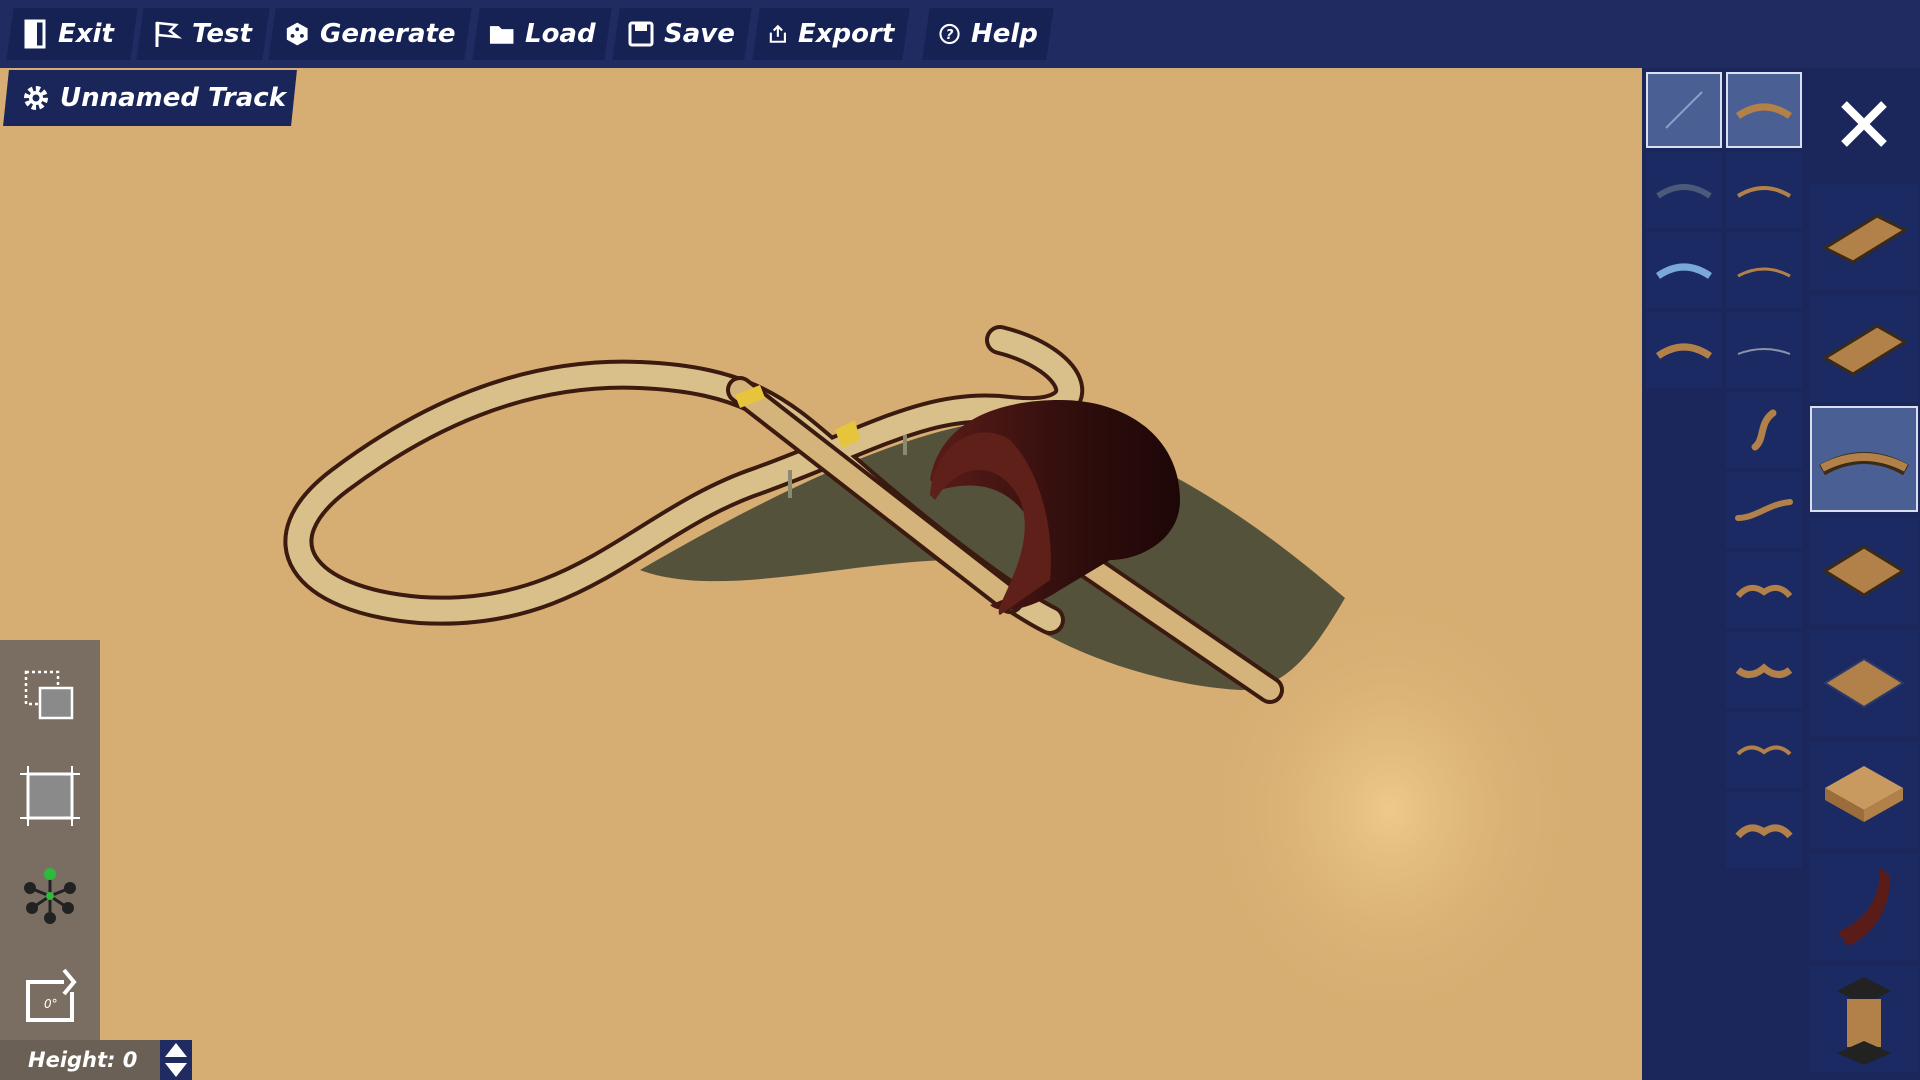  I want to click on left-toolbar: 0°, so click(50, 840).